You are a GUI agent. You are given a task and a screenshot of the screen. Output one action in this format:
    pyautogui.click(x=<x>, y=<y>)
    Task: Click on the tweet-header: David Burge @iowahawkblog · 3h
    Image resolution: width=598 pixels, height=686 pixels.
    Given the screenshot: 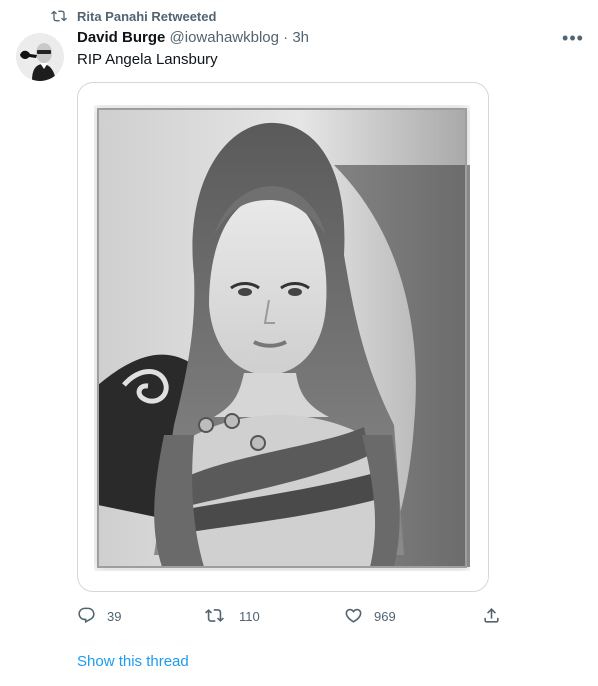 What is the action you would take?
    pyautogui.click(x=193, y=39)
    